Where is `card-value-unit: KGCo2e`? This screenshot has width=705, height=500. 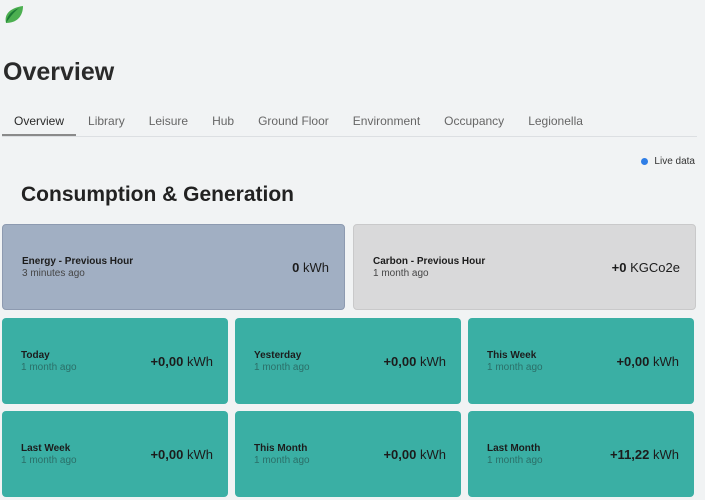
card-value-unit: KGCo2e is located at coordinates (655, 267).